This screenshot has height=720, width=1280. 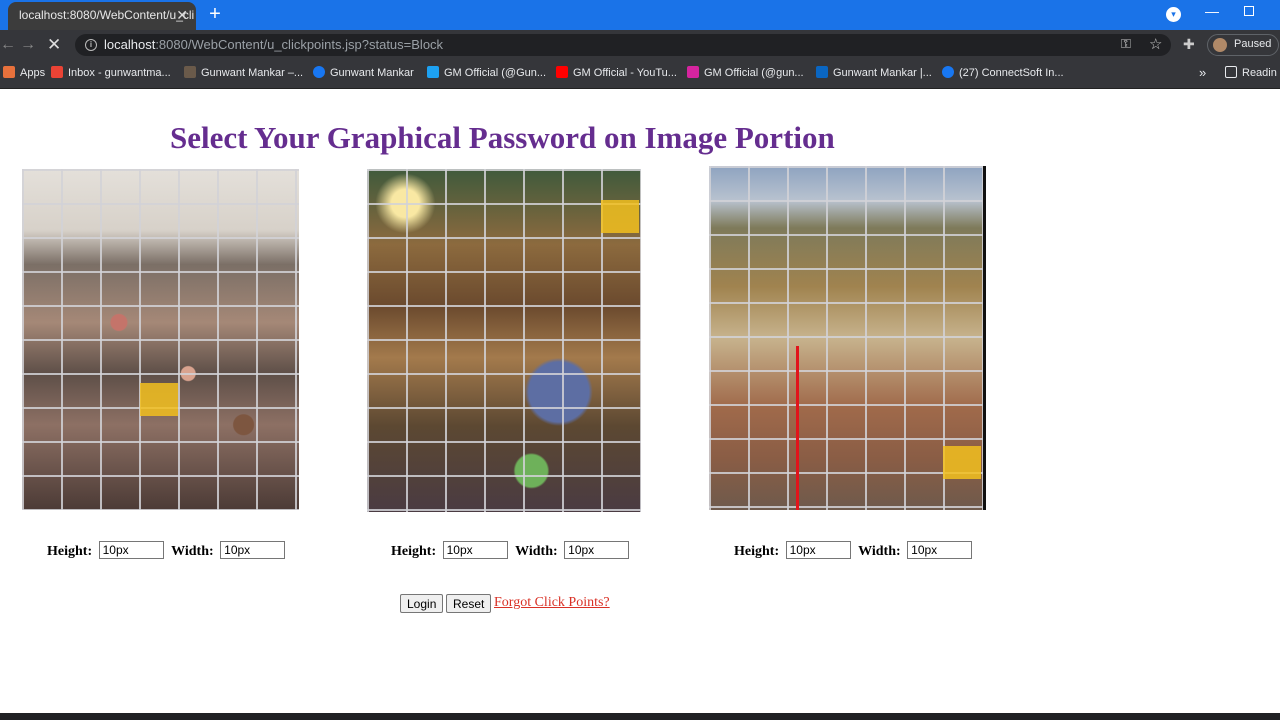 What do you see at coordinates (640, 15) in the screenshot?
I see `browser-tab-strip: localhost:8080/WebContent/u_cli ✕ + ▾ —` at bounding box center [640, 15].